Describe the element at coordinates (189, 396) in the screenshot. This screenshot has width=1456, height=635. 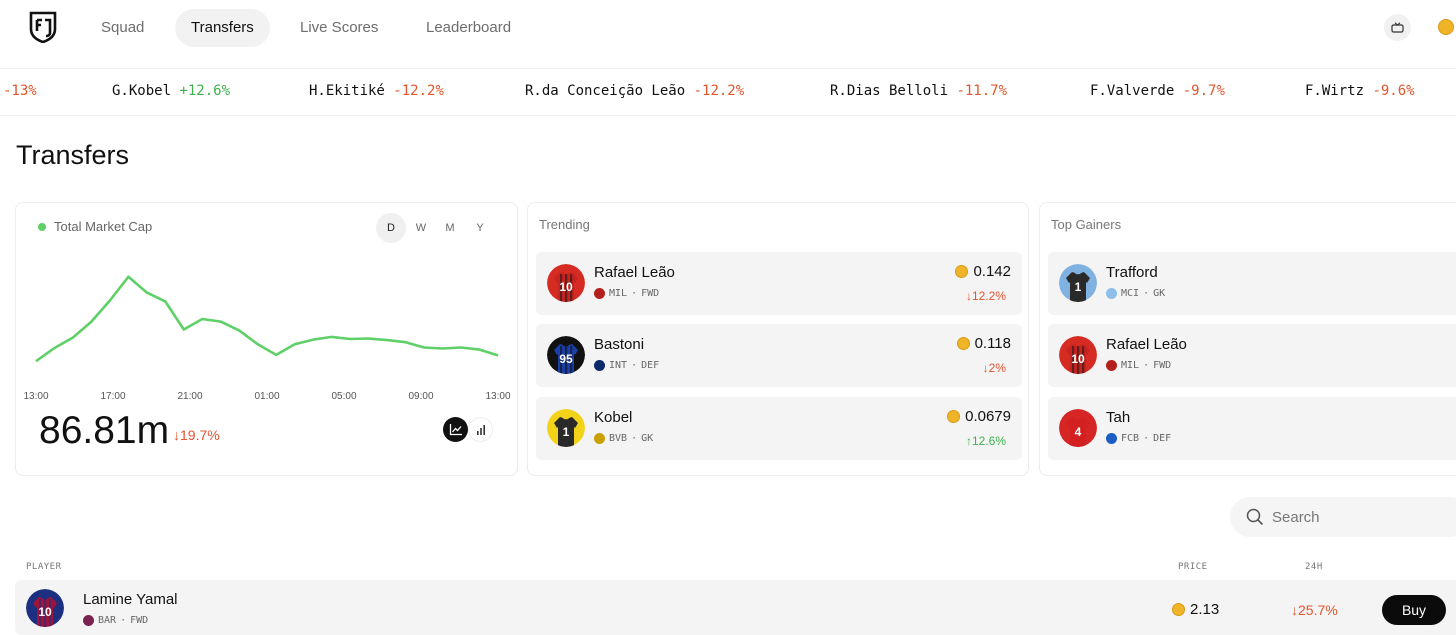
I see `x-tick-label: 21:00` at that location.